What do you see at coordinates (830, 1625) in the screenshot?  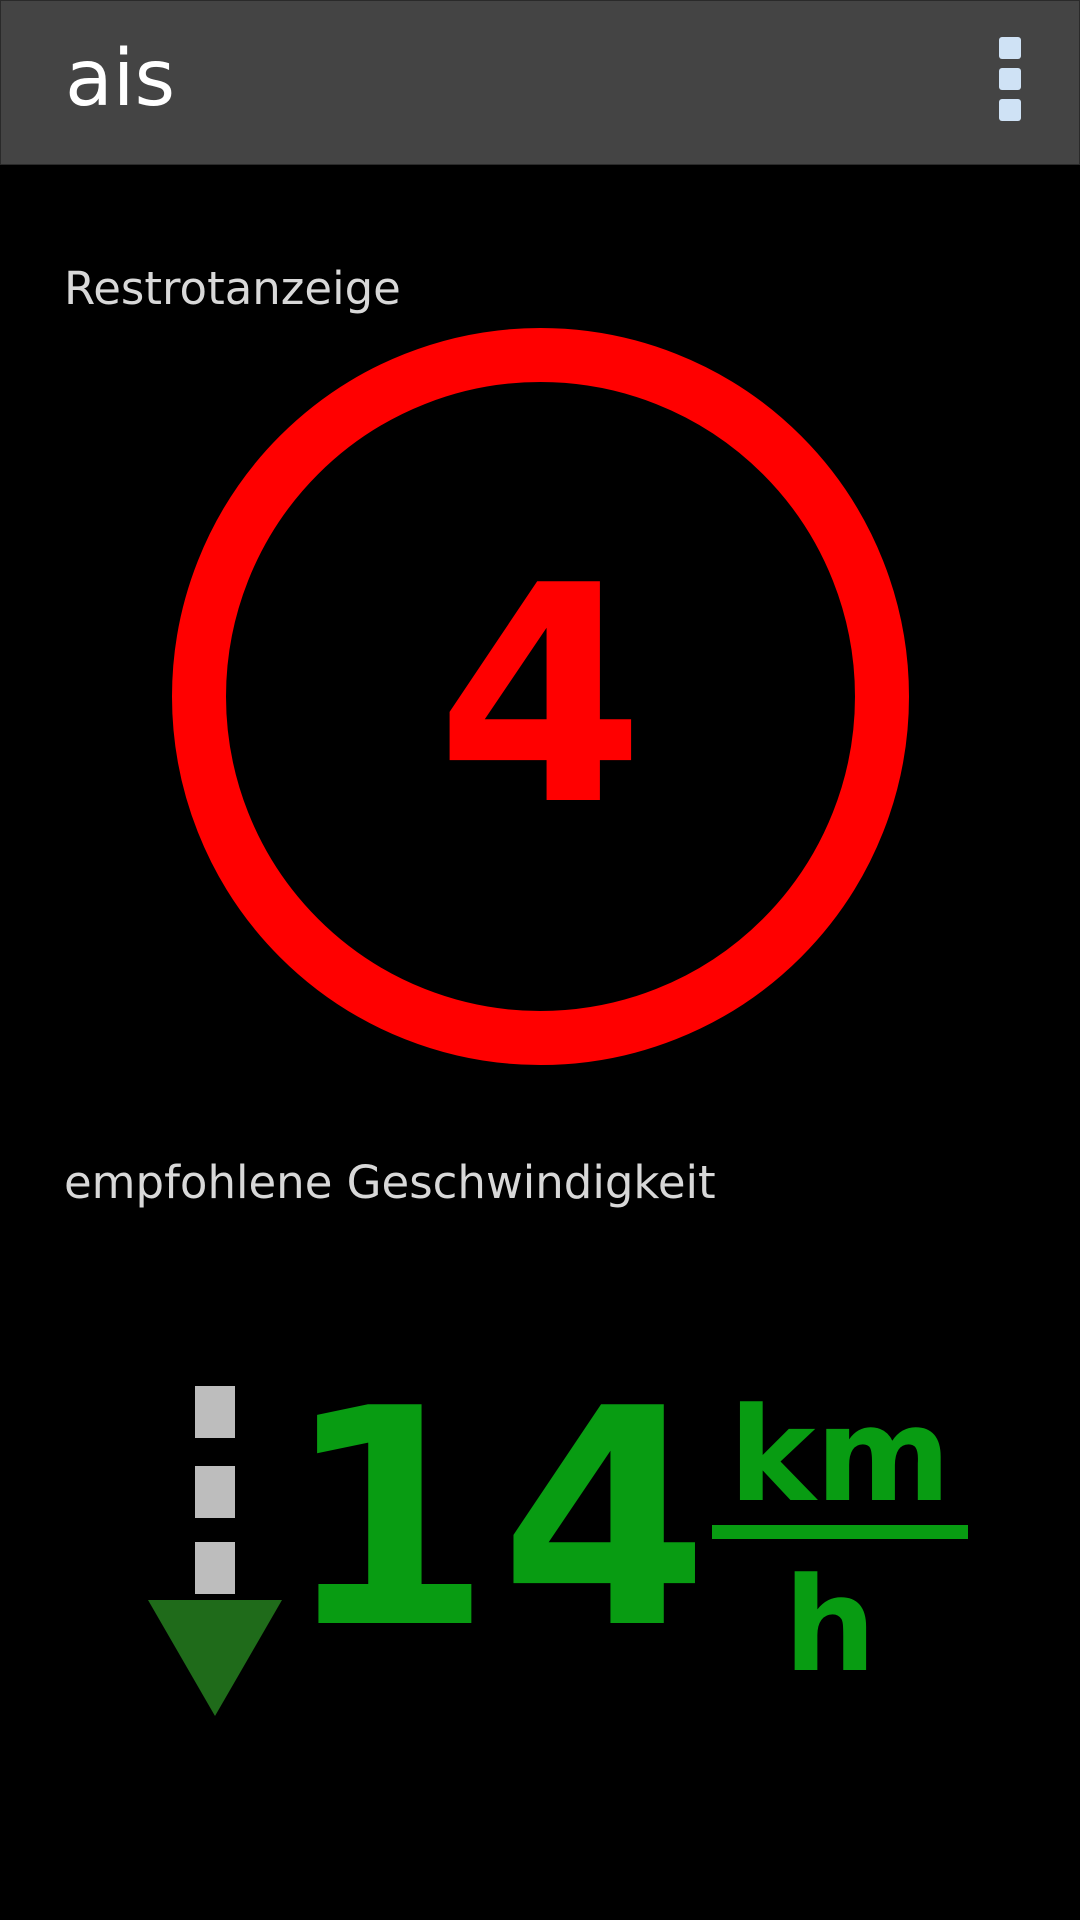 I see `speed-unit-denominator: h` at bounding box center [830, 1625].